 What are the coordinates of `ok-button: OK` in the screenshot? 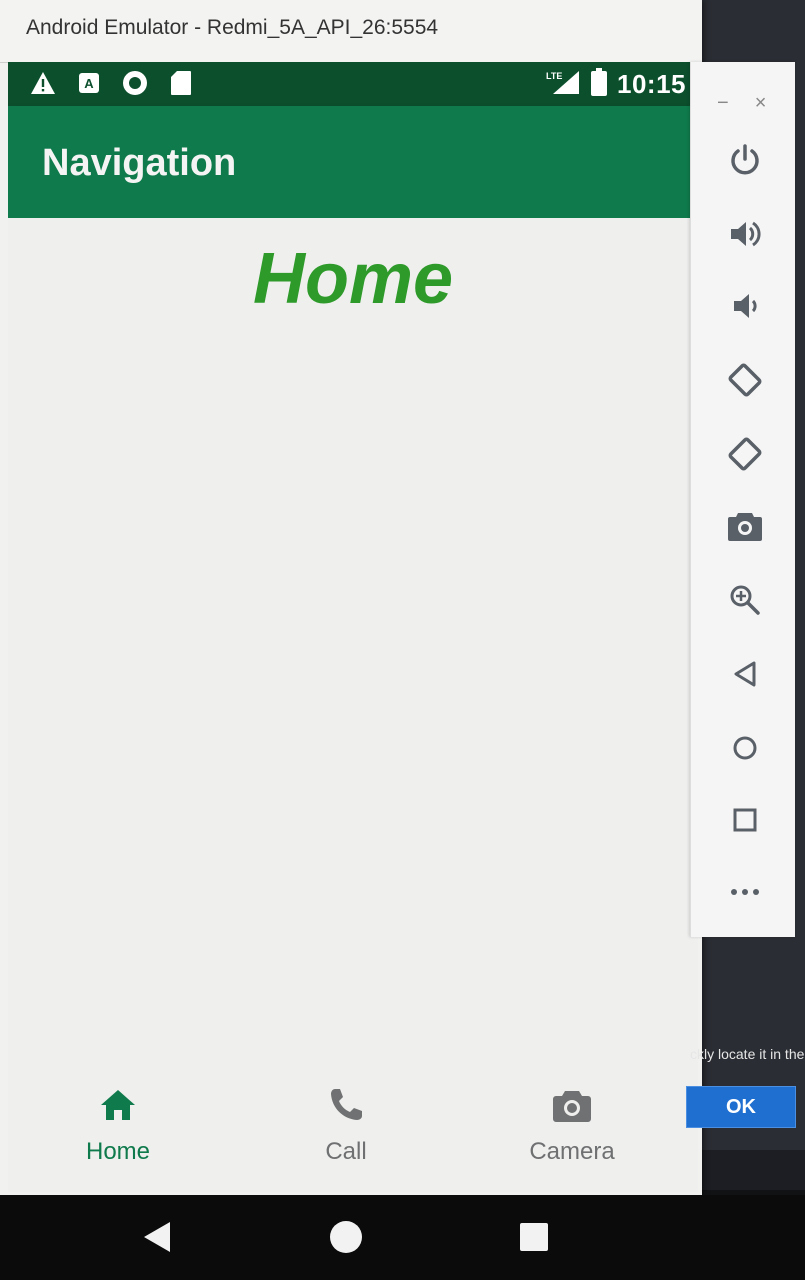 It's located at (741, 1107).